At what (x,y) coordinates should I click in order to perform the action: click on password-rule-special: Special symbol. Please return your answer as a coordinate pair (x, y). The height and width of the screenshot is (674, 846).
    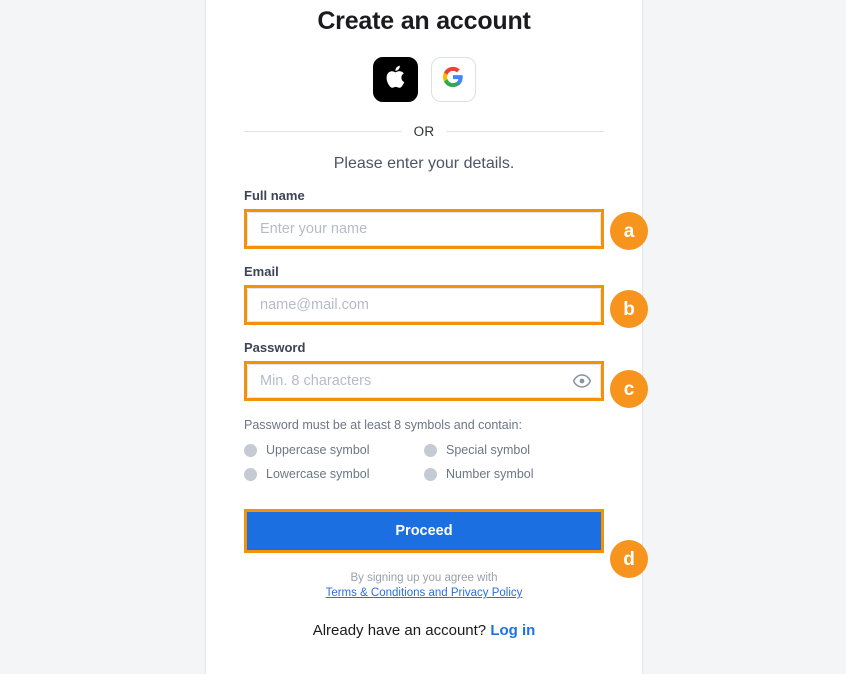
    Looking at the image, I should click on (514, 450).